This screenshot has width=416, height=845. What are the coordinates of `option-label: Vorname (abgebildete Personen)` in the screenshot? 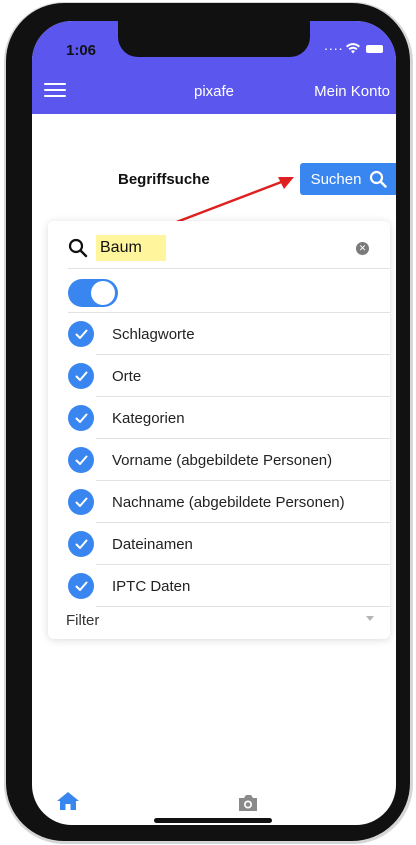 It's located at (222, 460).